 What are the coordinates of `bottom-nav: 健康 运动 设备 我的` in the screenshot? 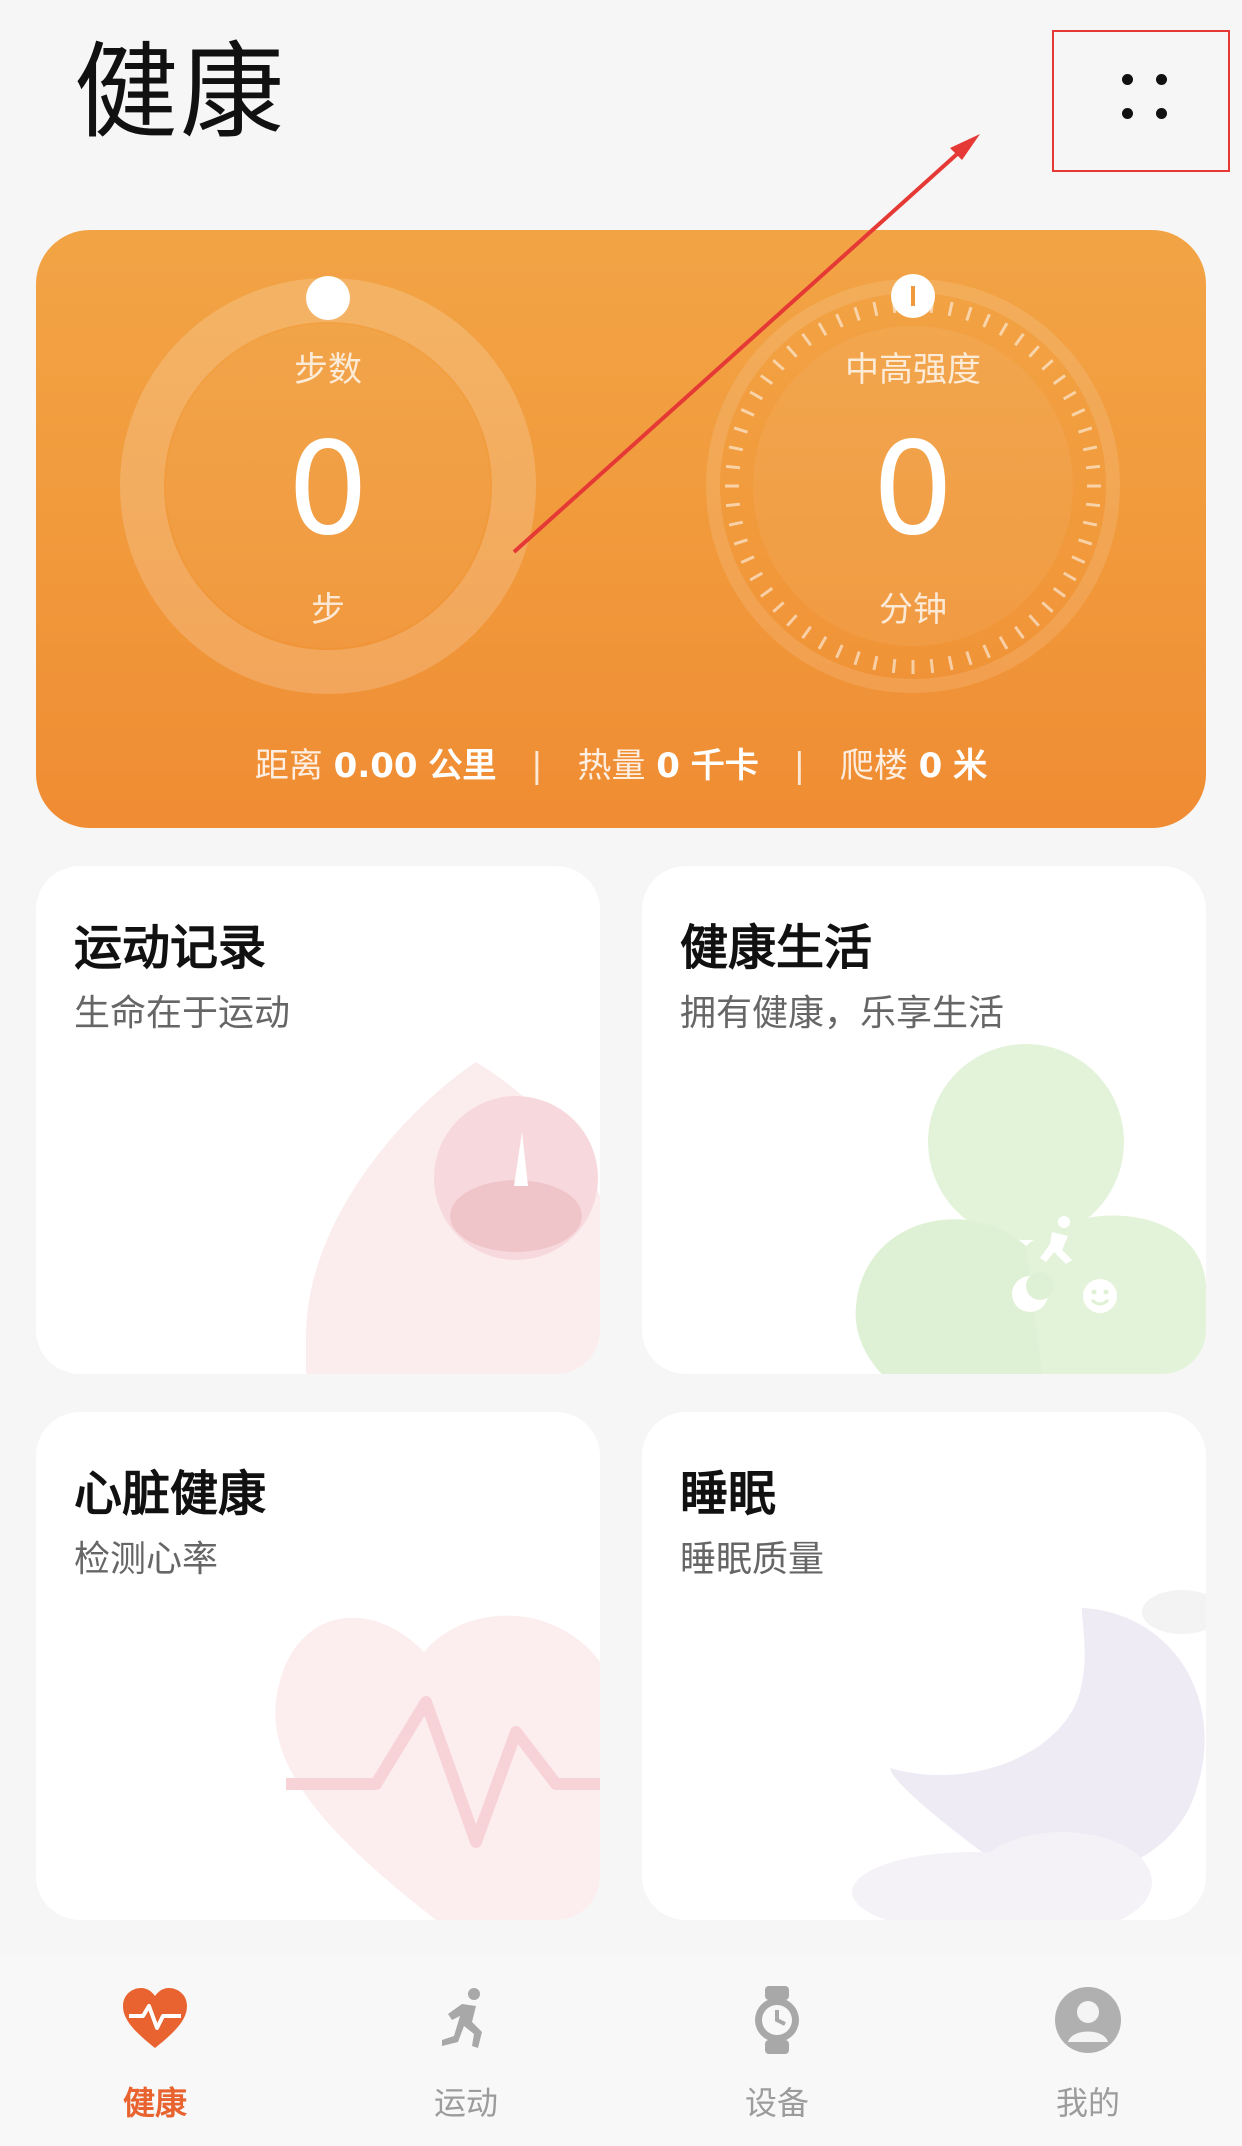 It's located at (621, 2051).